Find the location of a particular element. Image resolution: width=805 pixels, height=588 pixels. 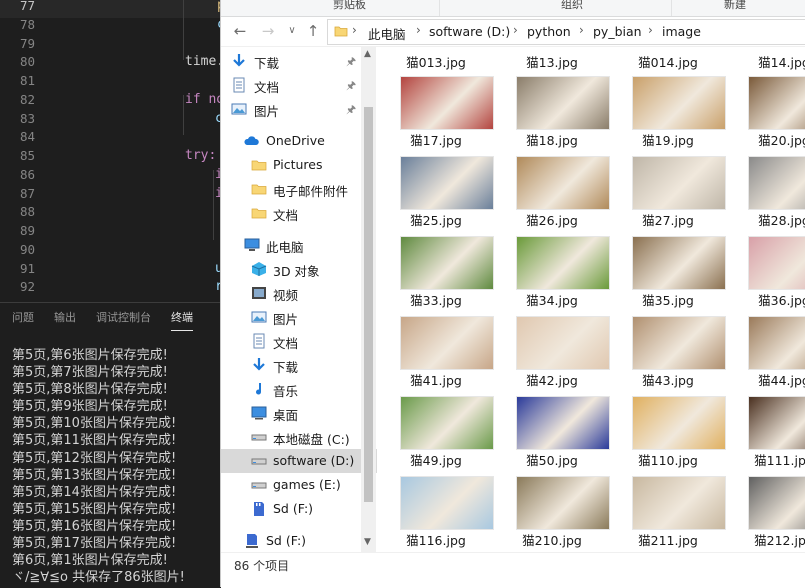

nav-item-this-pc-child: 本地磁盘 (C:) is located at coordinates (299, 437).